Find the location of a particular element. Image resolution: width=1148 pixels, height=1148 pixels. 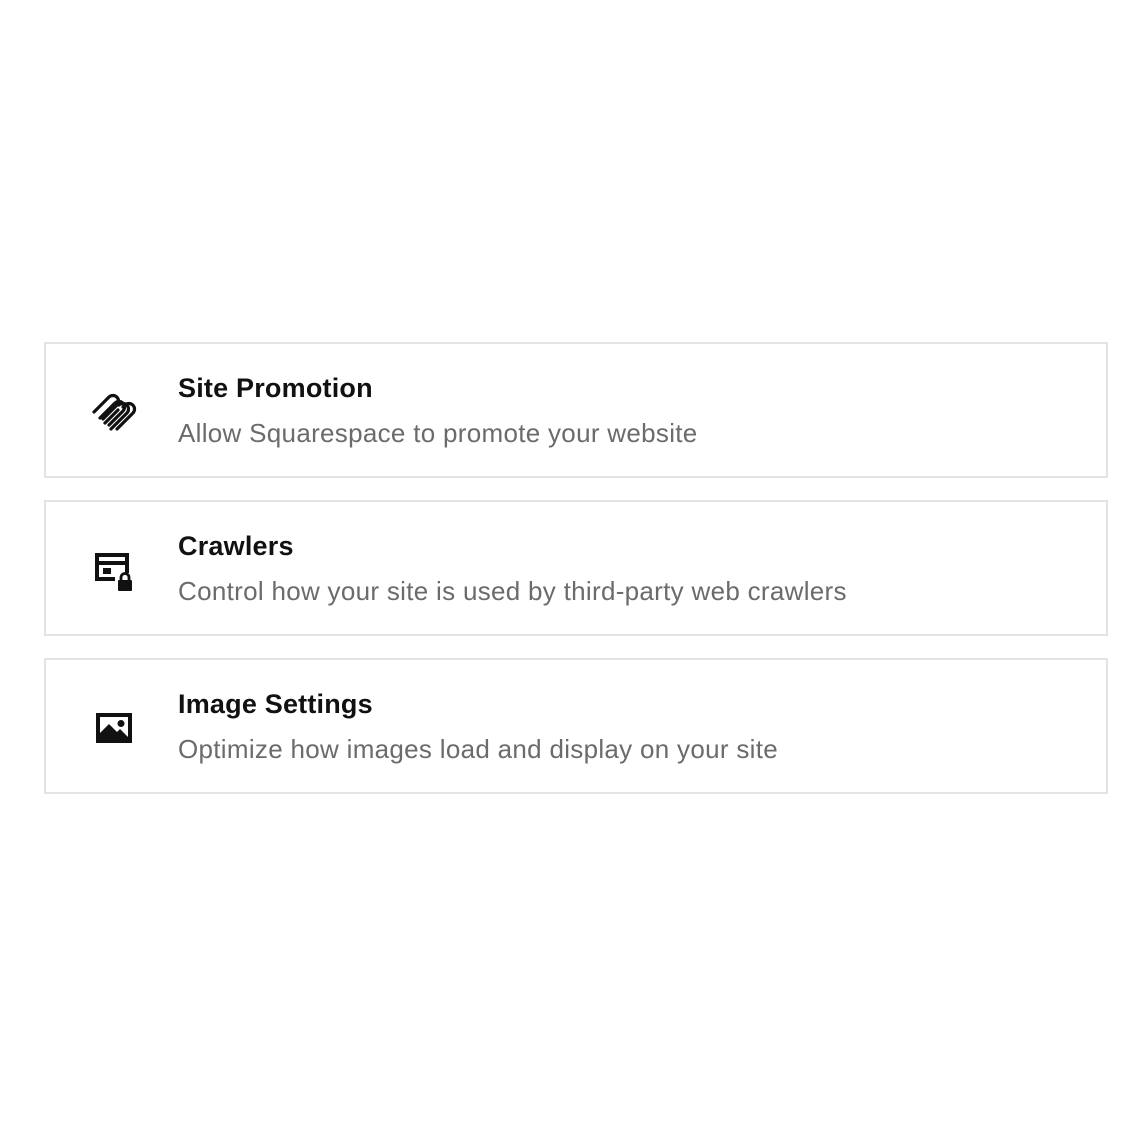

settings-item-title: Crawlers is located at coordinates (236, 546).